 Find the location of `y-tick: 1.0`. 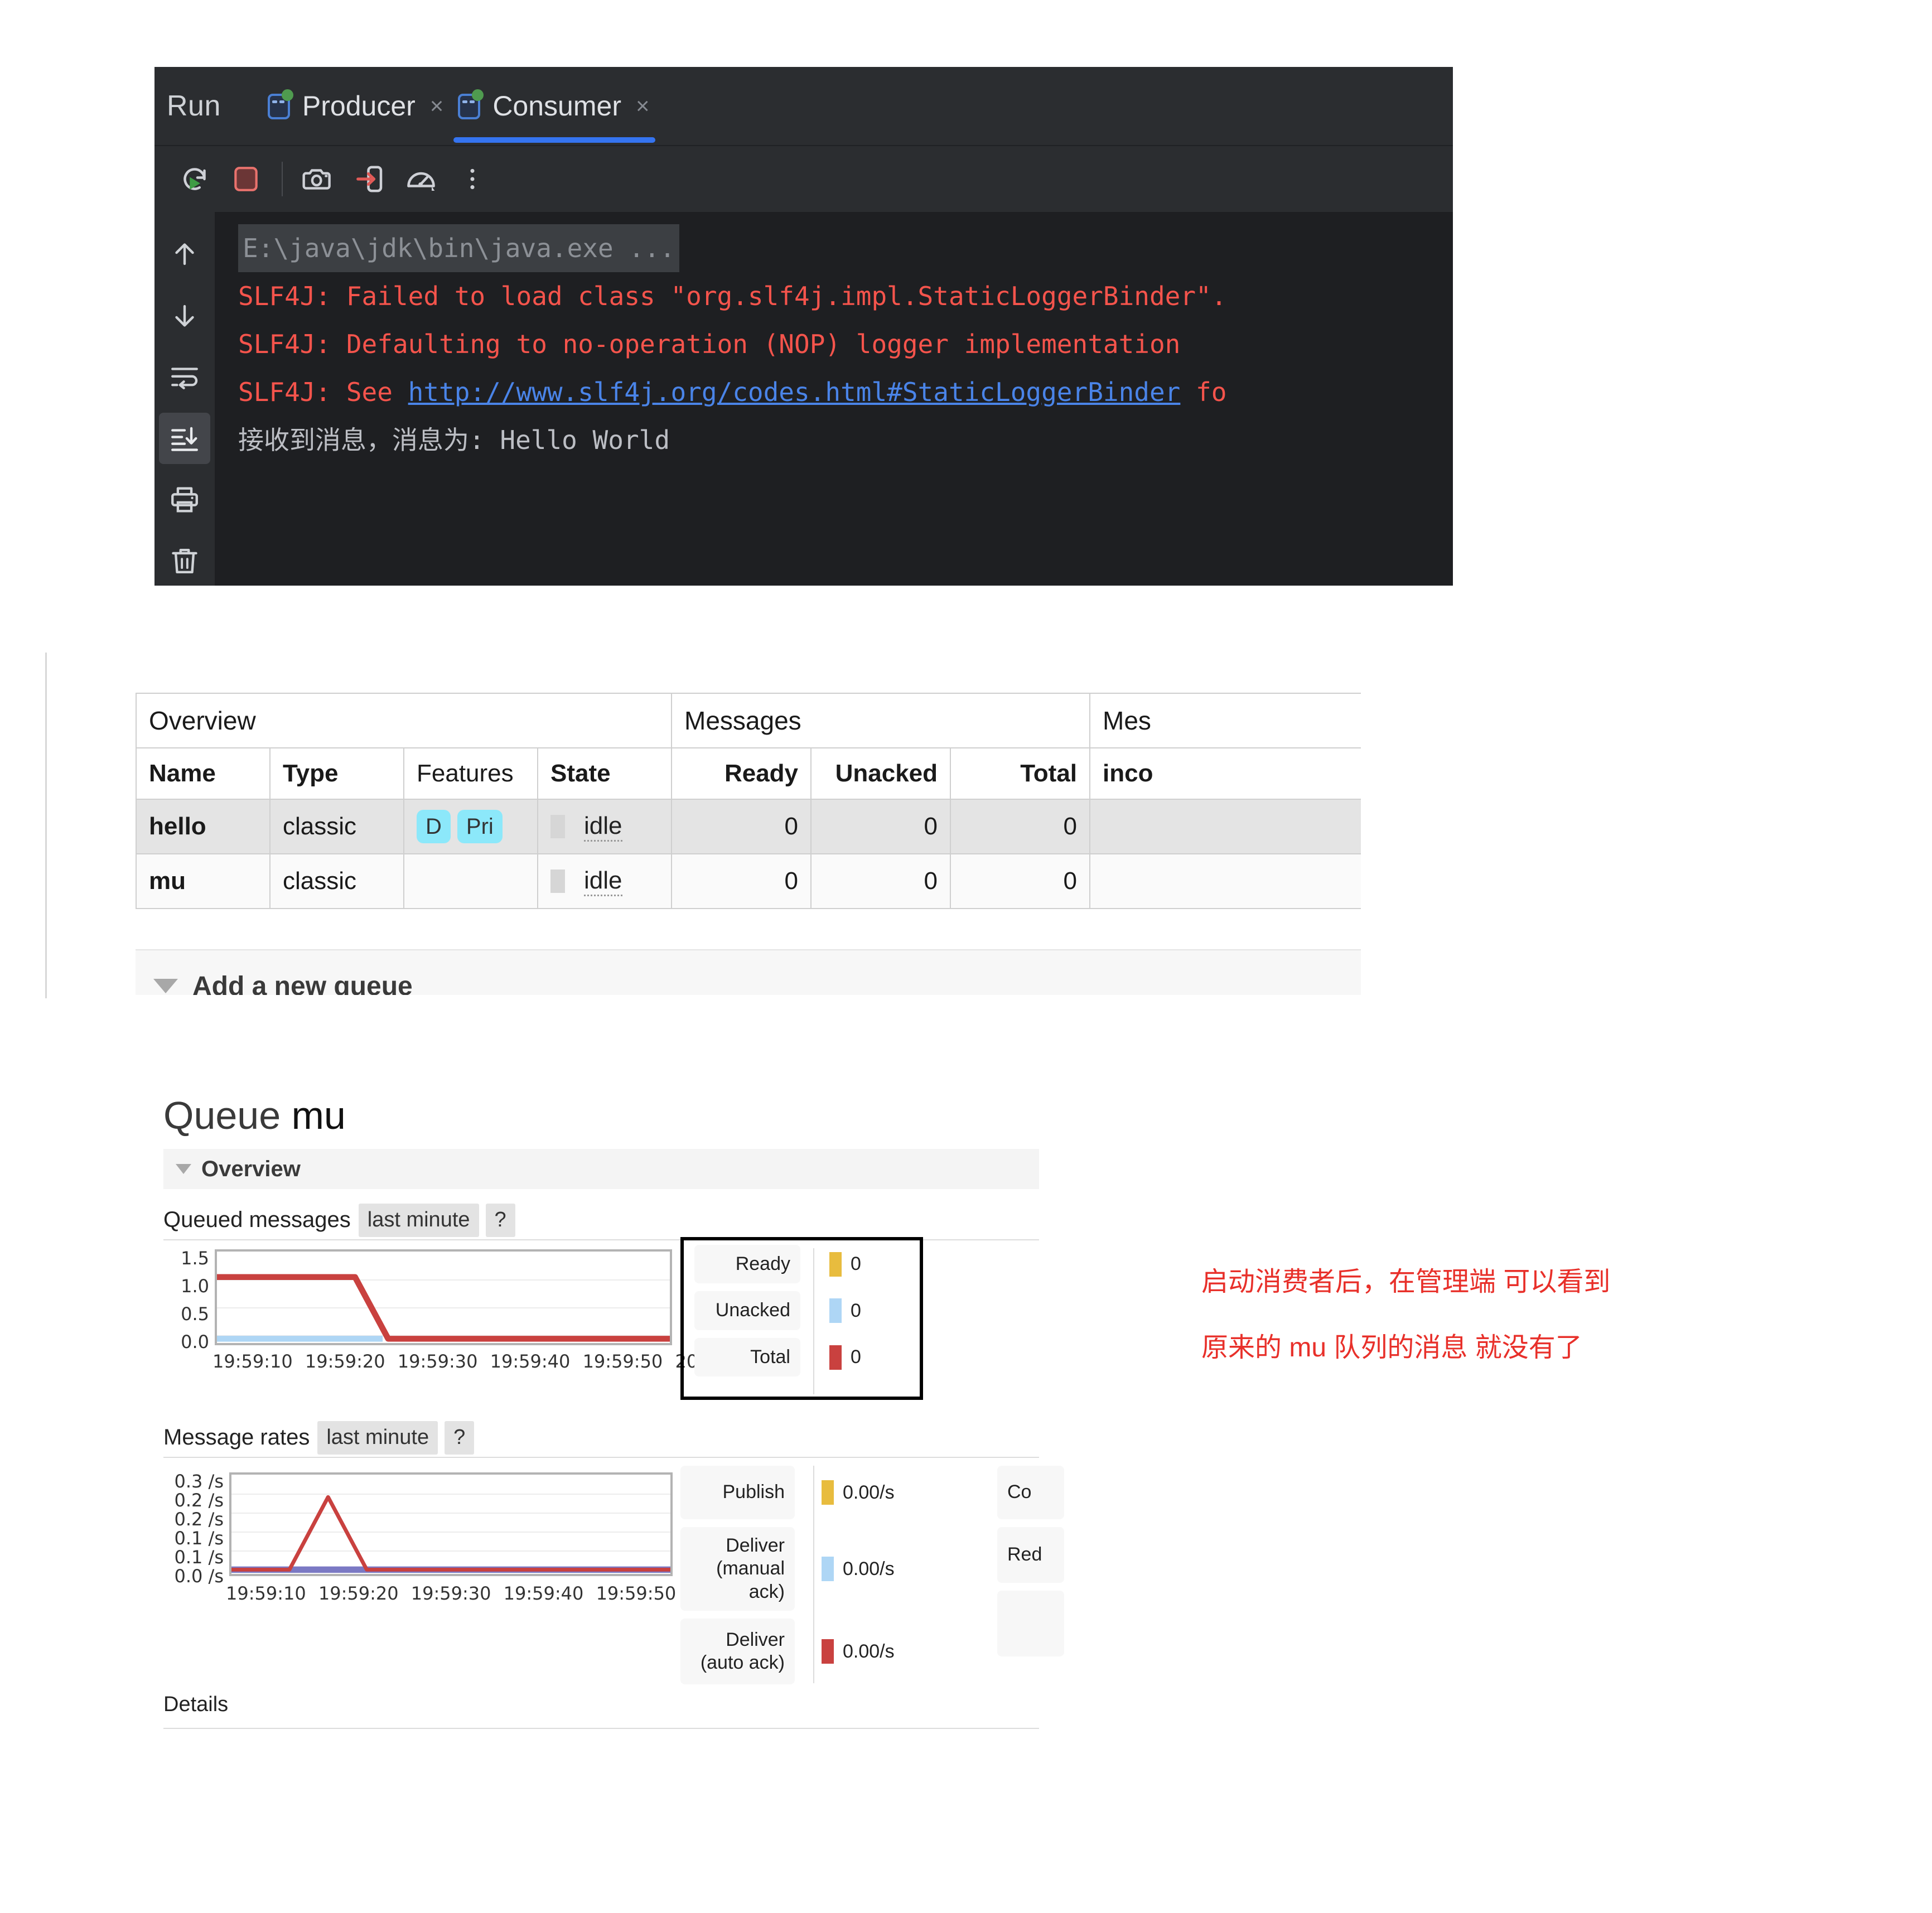

y-tick: 1.0 is located at coordinates (195, 1286).